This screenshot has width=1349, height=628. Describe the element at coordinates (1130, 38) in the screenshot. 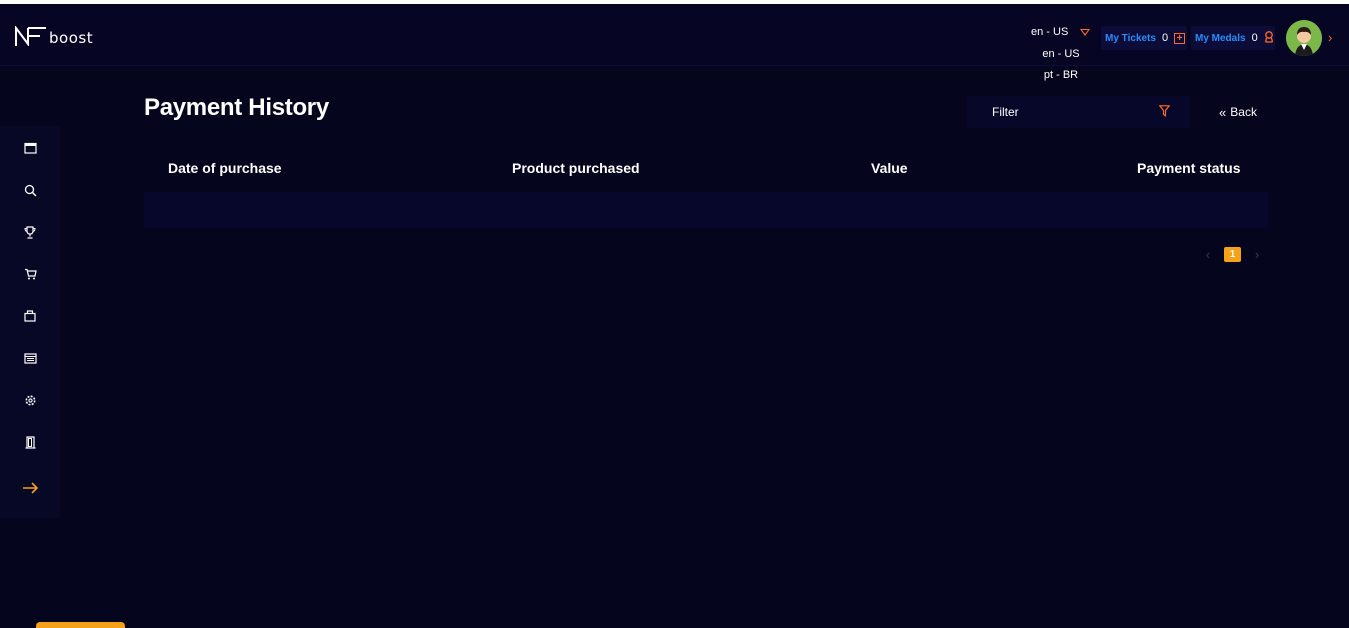

I see `tickets-label: My Tickets` at that location.